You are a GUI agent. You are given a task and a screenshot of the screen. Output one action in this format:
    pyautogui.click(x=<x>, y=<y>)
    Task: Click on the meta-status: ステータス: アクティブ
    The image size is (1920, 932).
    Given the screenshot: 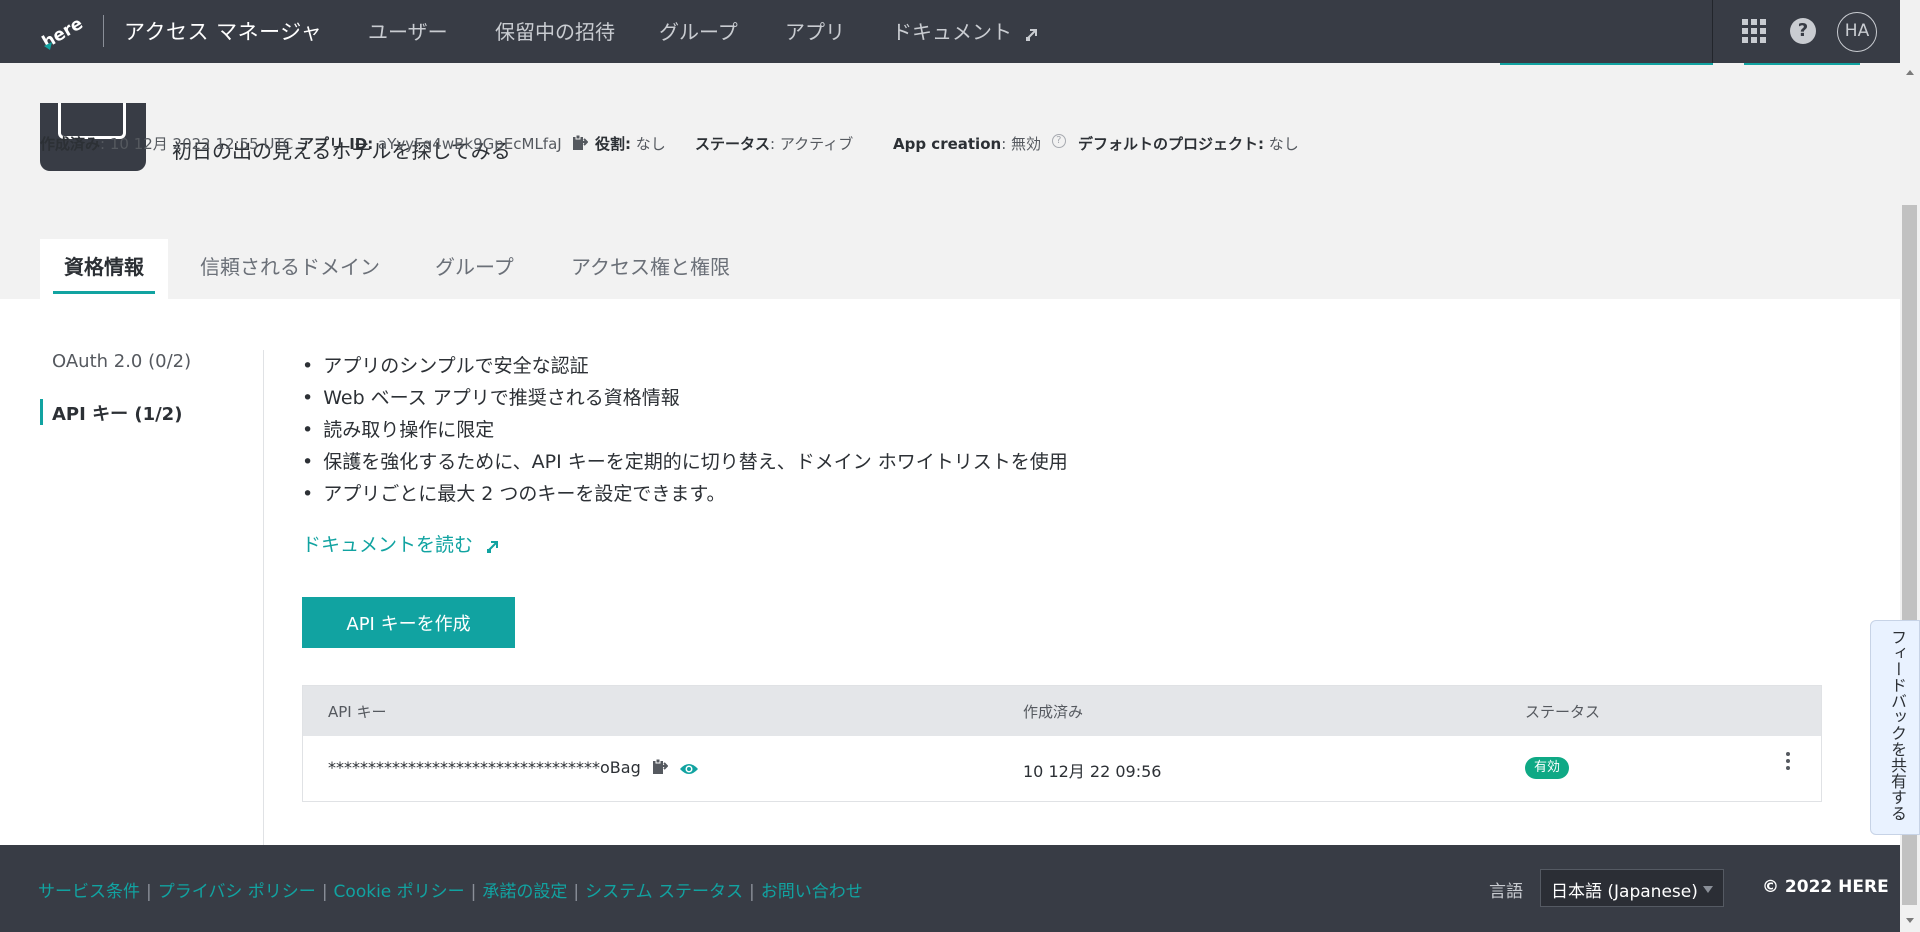 What is the action you would take?
    pyautogui.click(x=774, y=143)
    